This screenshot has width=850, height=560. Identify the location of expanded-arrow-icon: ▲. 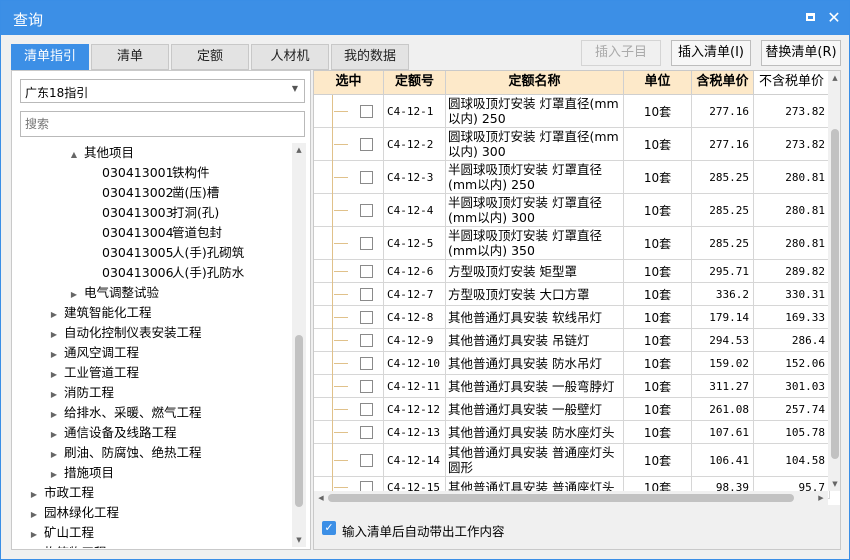
(74, 155).